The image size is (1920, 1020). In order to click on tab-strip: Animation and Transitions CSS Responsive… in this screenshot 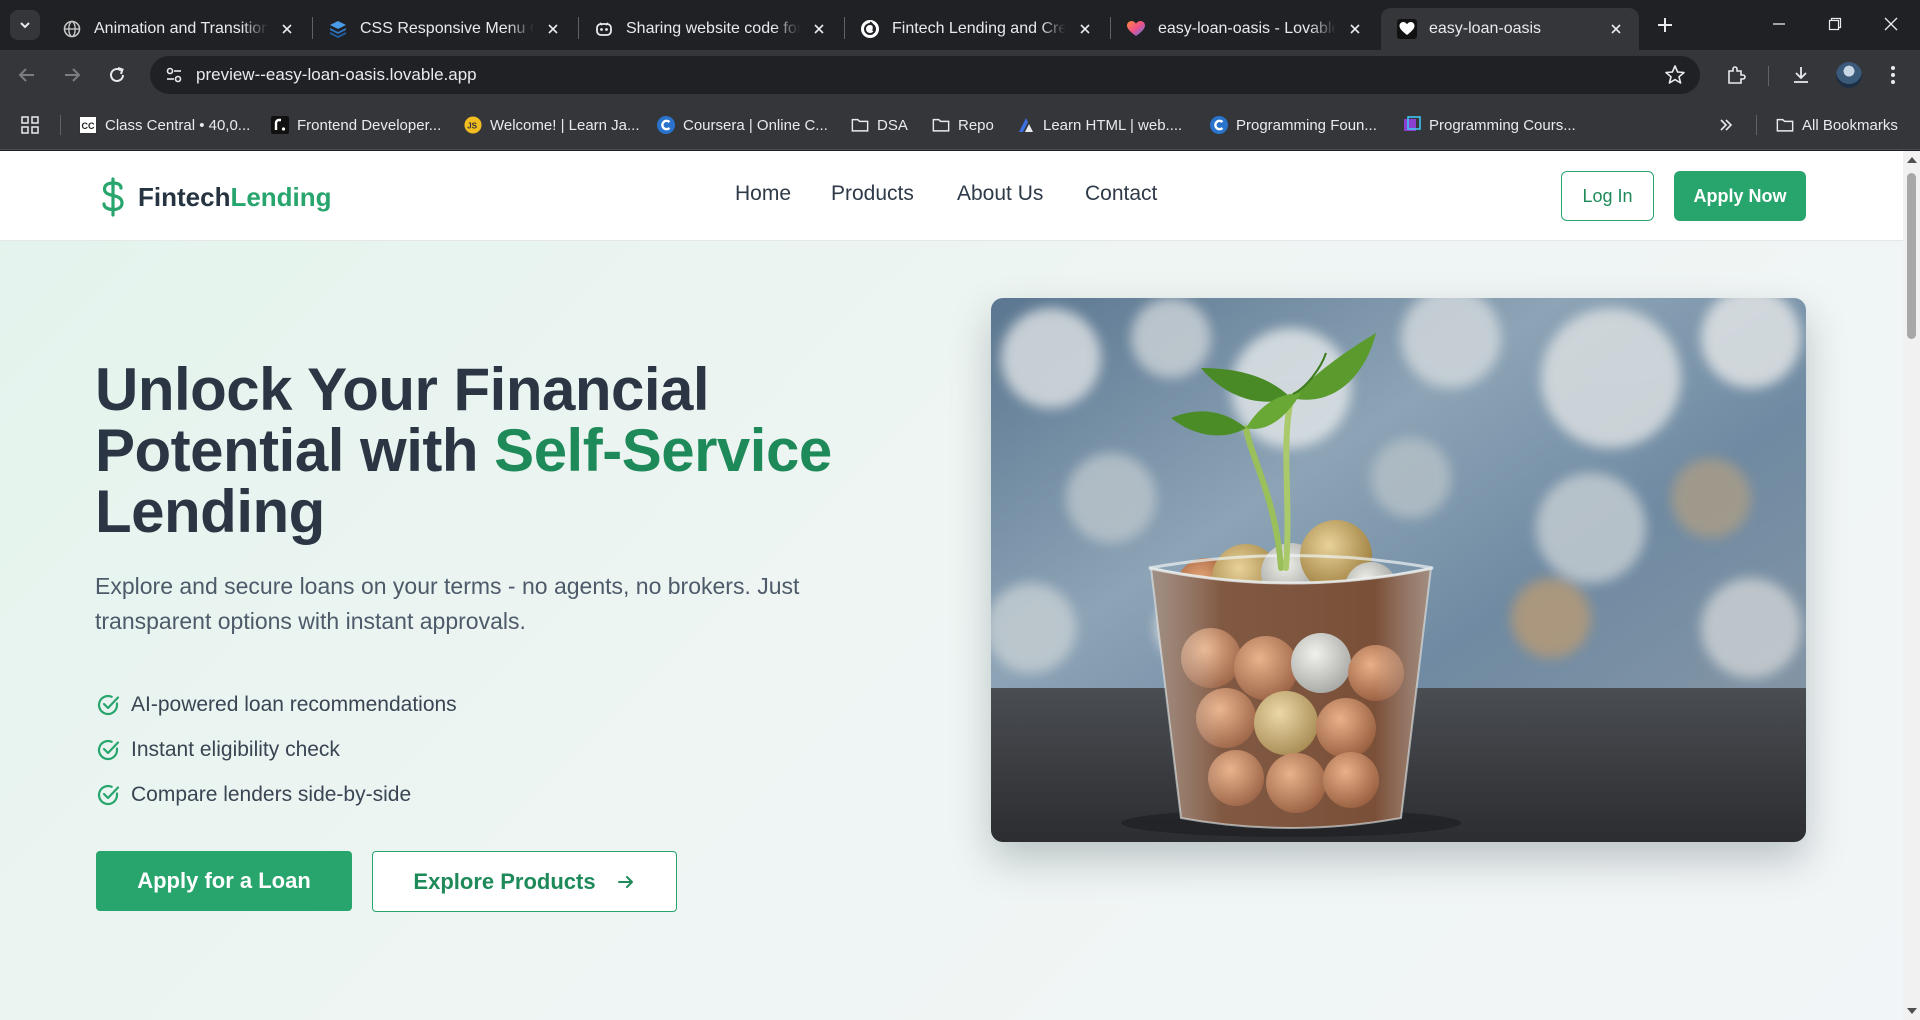, I will do `click(960, 25)`.